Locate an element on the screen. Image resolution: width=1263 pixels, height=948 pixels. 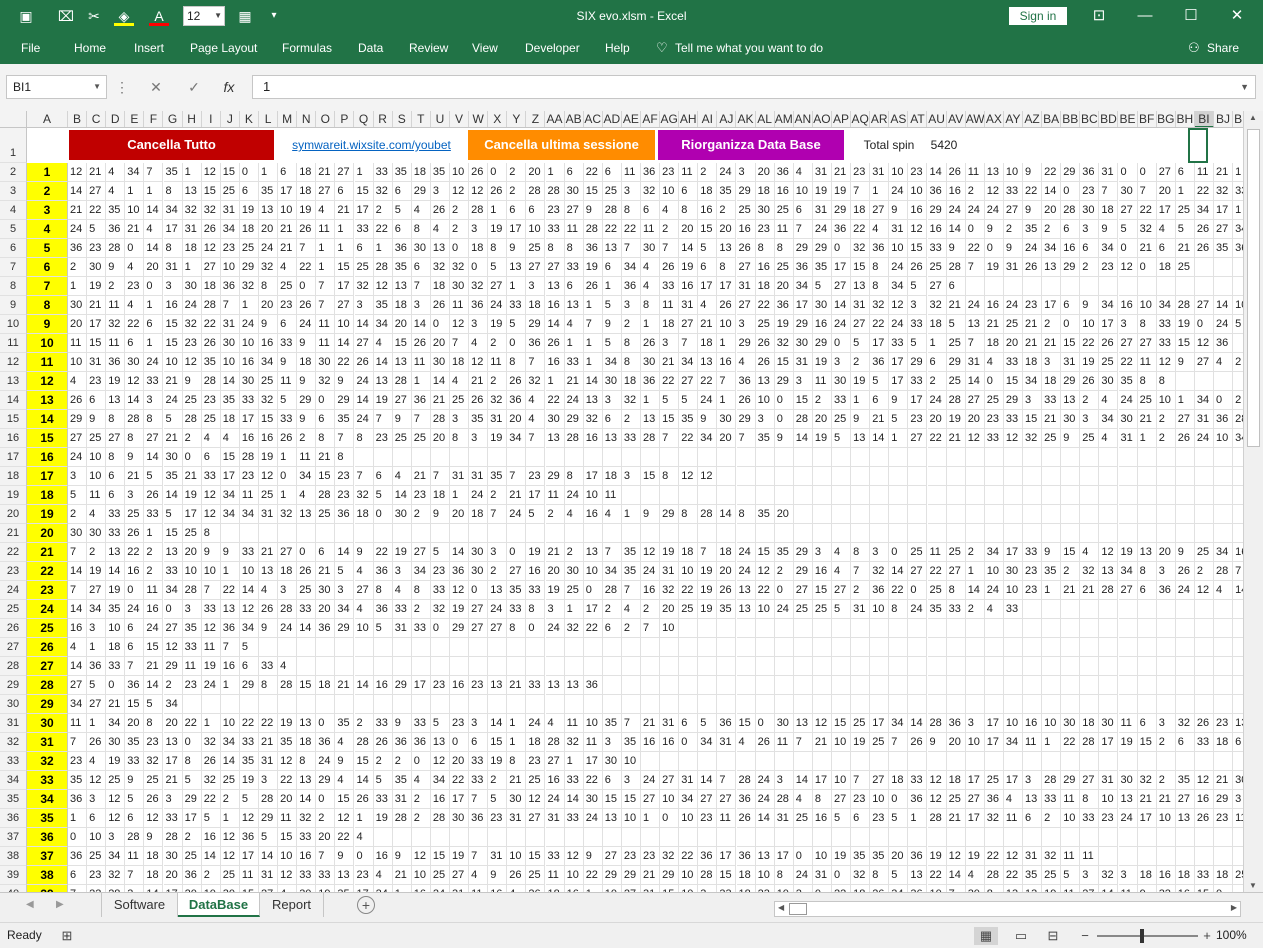
column-header: Z is located at coordinates (536, 119).